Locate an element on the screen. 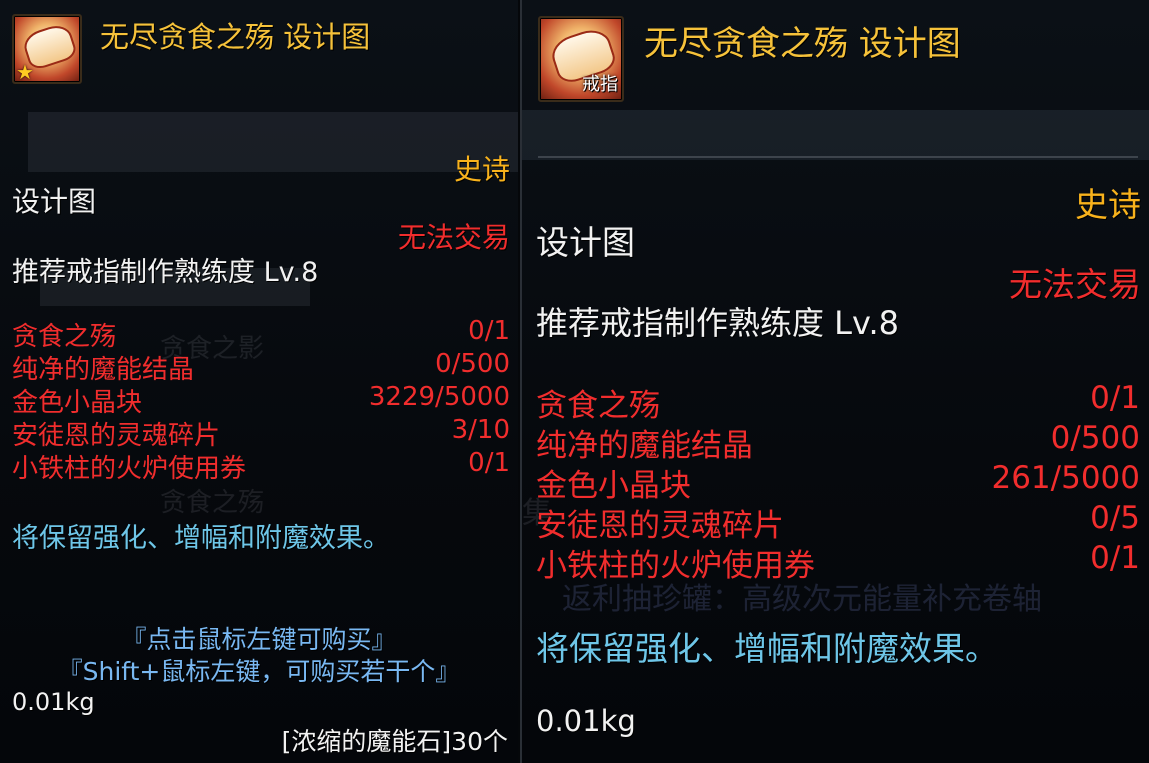 Image resolution: width=1149 pixels, height=763 pixels. material-row: 金色小晶块 3229/5000 is located at coordinates (261, 400).